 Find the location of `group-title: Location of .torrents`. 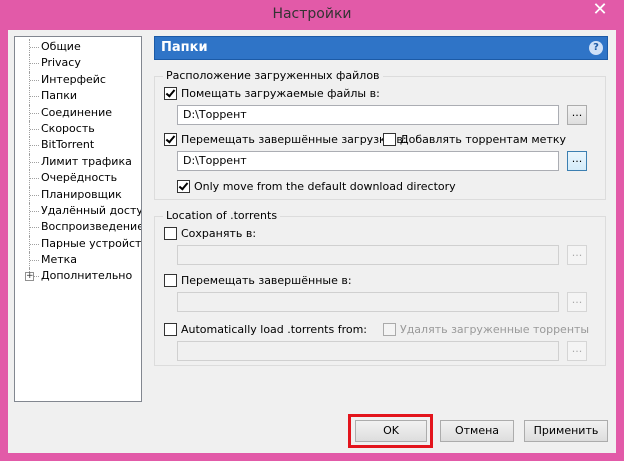

group-title: Location of .torrents is located at coordinates (222, 215).